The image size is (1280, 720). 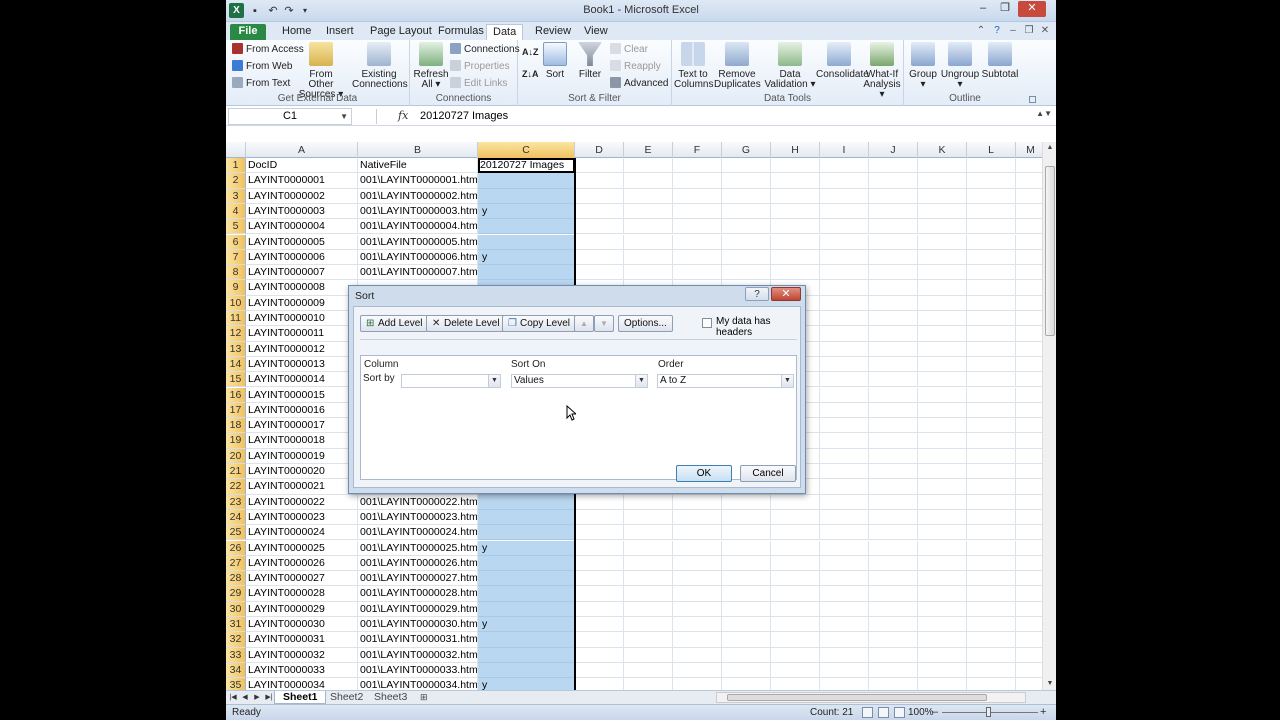 What do you see at coordinates (302, 502) in the screenshot?
I see `cell-a: LAYINT0000022` at bounding box center [302, 502].